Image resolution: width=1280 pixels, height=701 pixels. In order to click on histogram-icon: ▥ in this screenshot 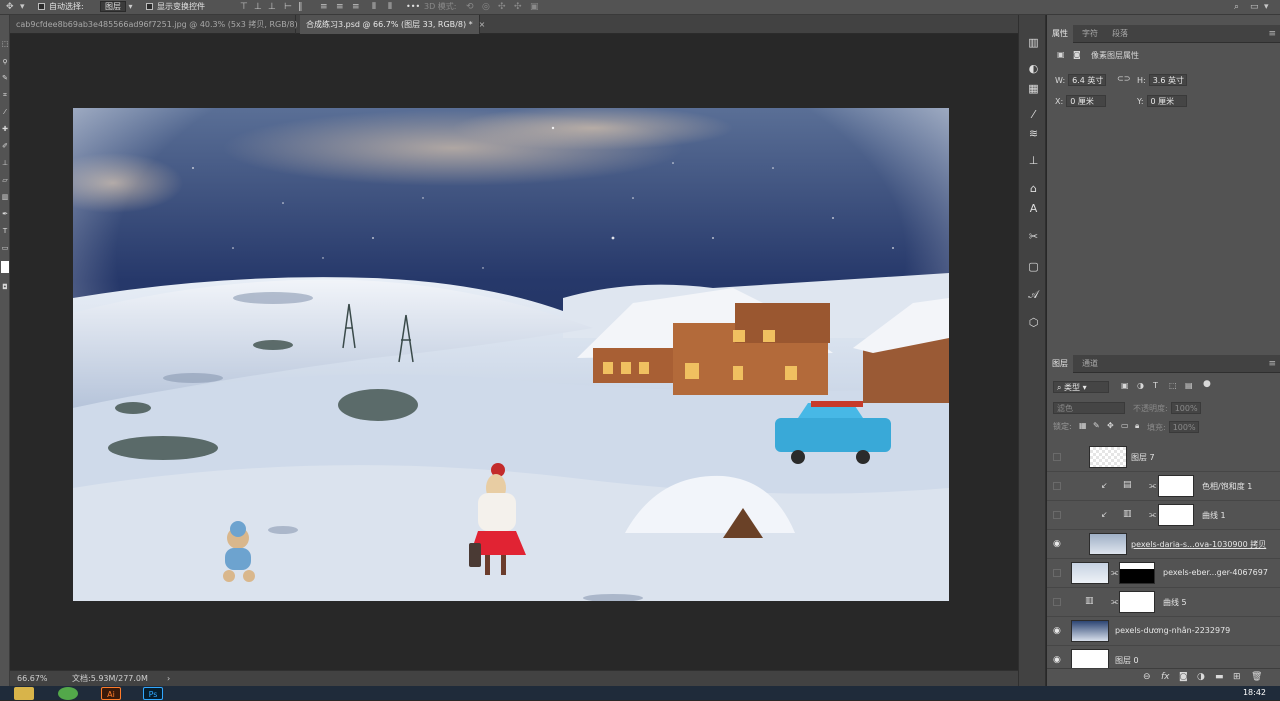, I will do `click(1033, 43)`.